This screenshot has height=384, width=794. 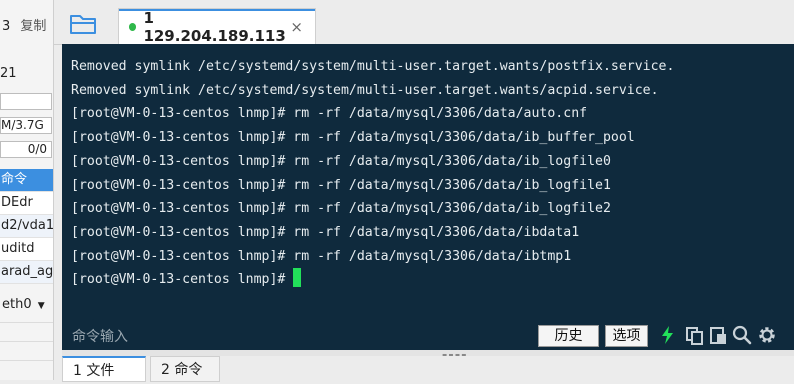 I want to click on left-top-row: 3 复制, so click(x=24, y=24).